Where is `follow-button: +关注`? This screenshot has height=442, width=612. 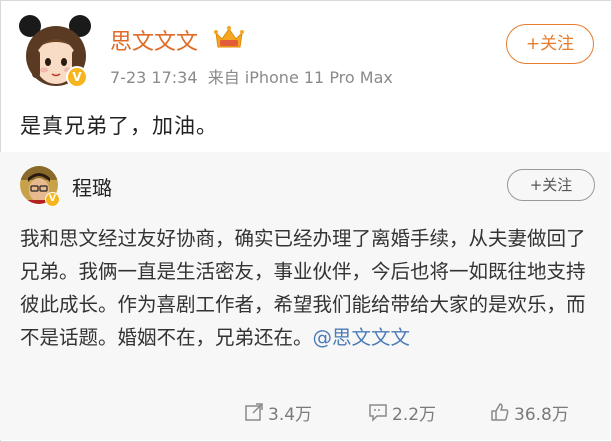 follow-button: +关注 is located at coordinates (550, 44).